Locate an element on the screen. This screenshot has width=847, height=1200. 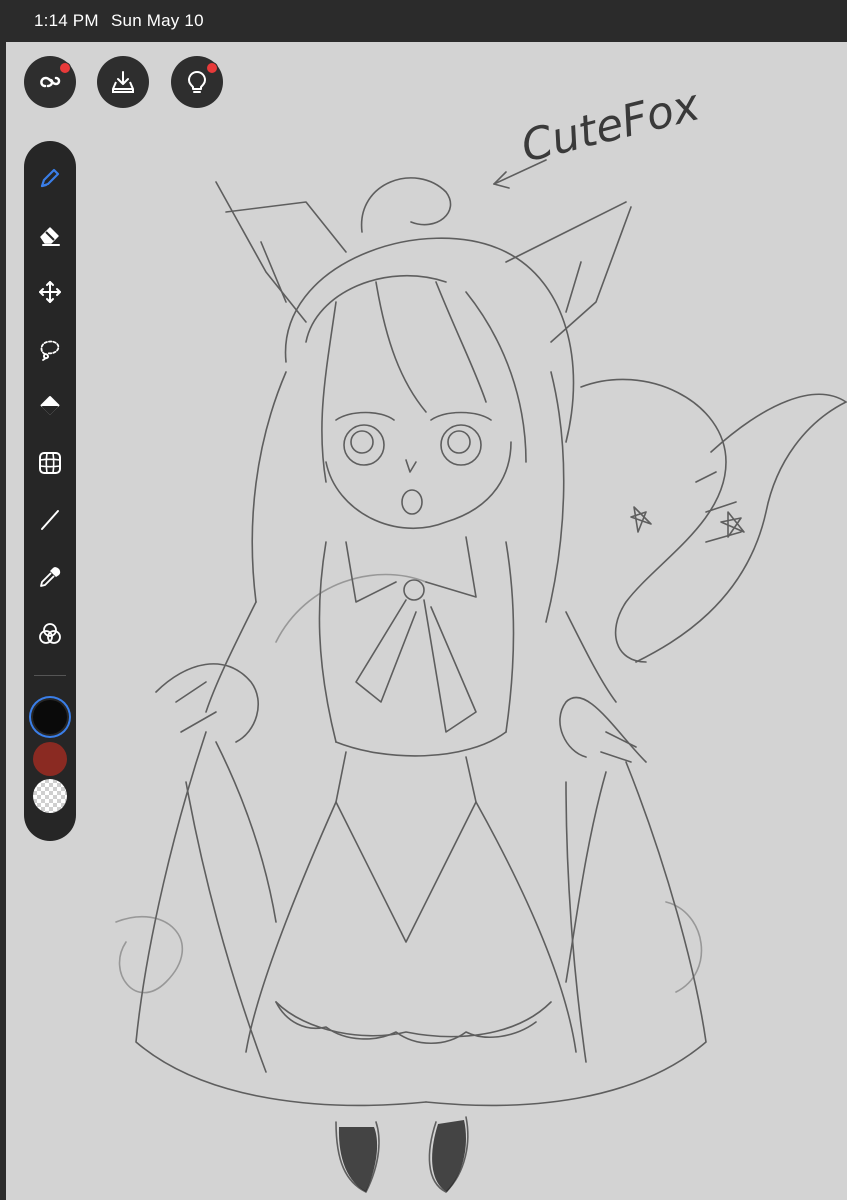
export-button is located at coordinates (123, 82).